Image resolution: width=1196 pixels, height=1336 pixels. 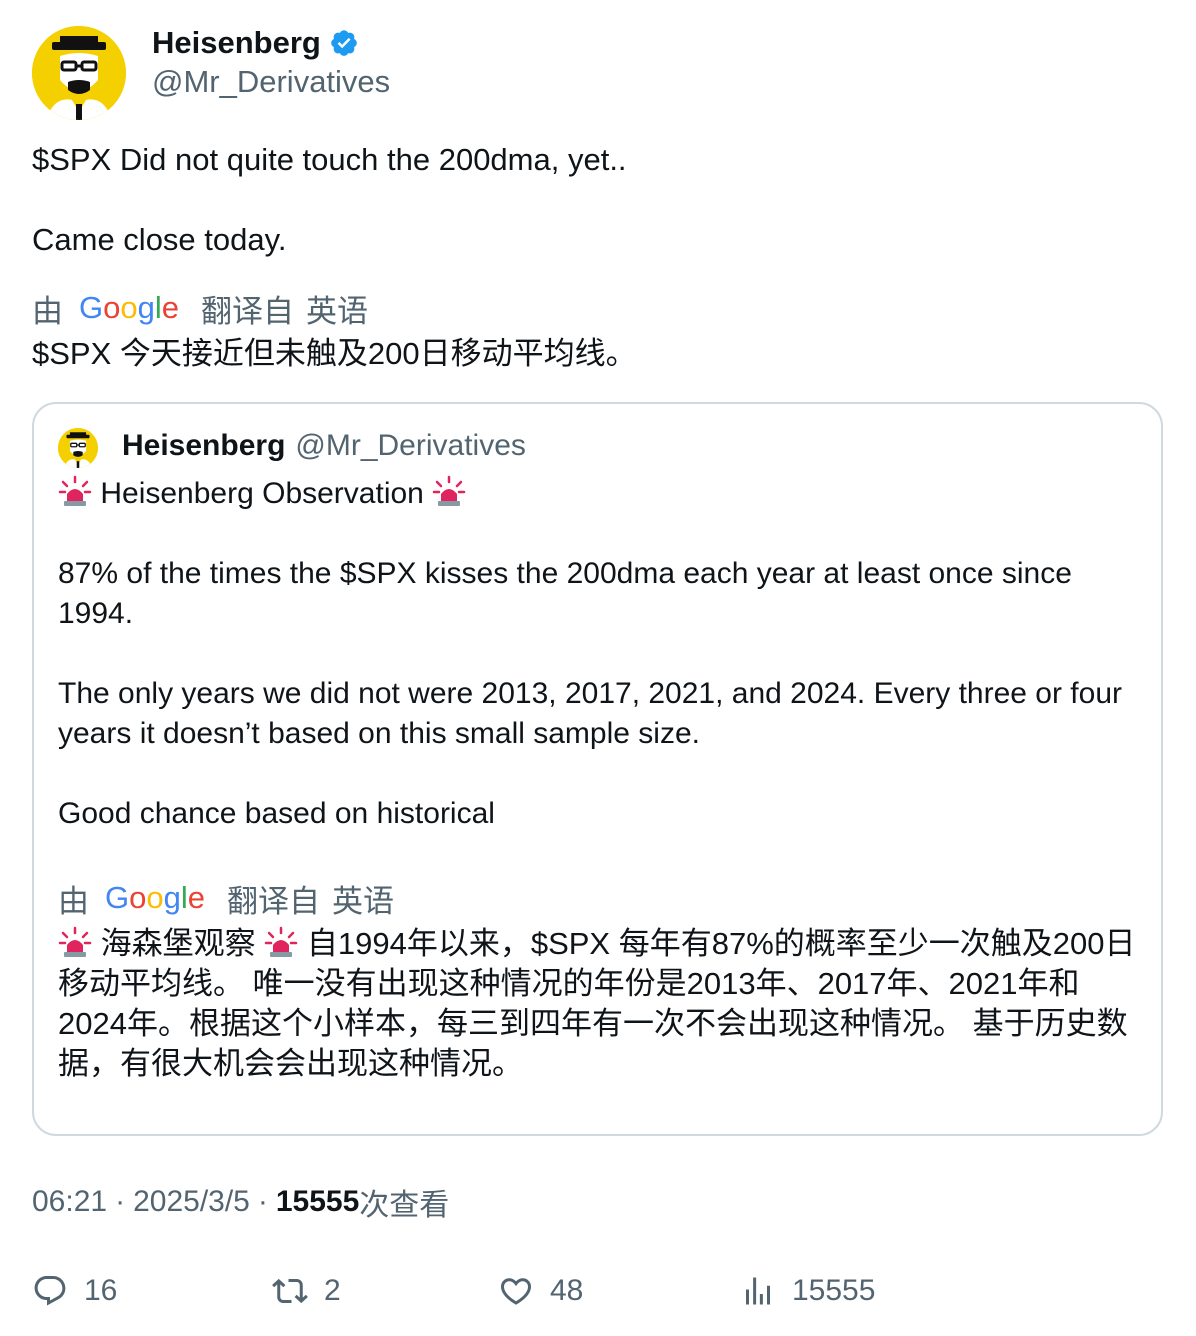 I want to click on quoted-handle: @Mr_Derivatives, so click(x=410, y=445).